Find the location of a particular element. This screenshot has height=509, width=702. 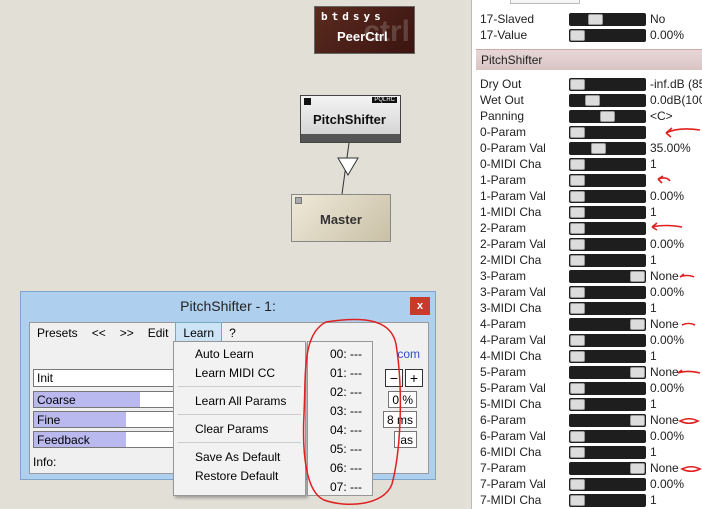

menu-item-restore-default: Restore Default is located at coordinates (236, 476).